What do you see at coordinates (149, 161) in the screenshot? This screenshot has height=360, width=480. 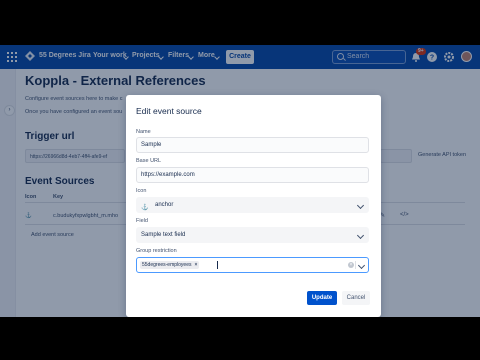 I see `base-url-label: Base URL` at bounding box center [149, 161].